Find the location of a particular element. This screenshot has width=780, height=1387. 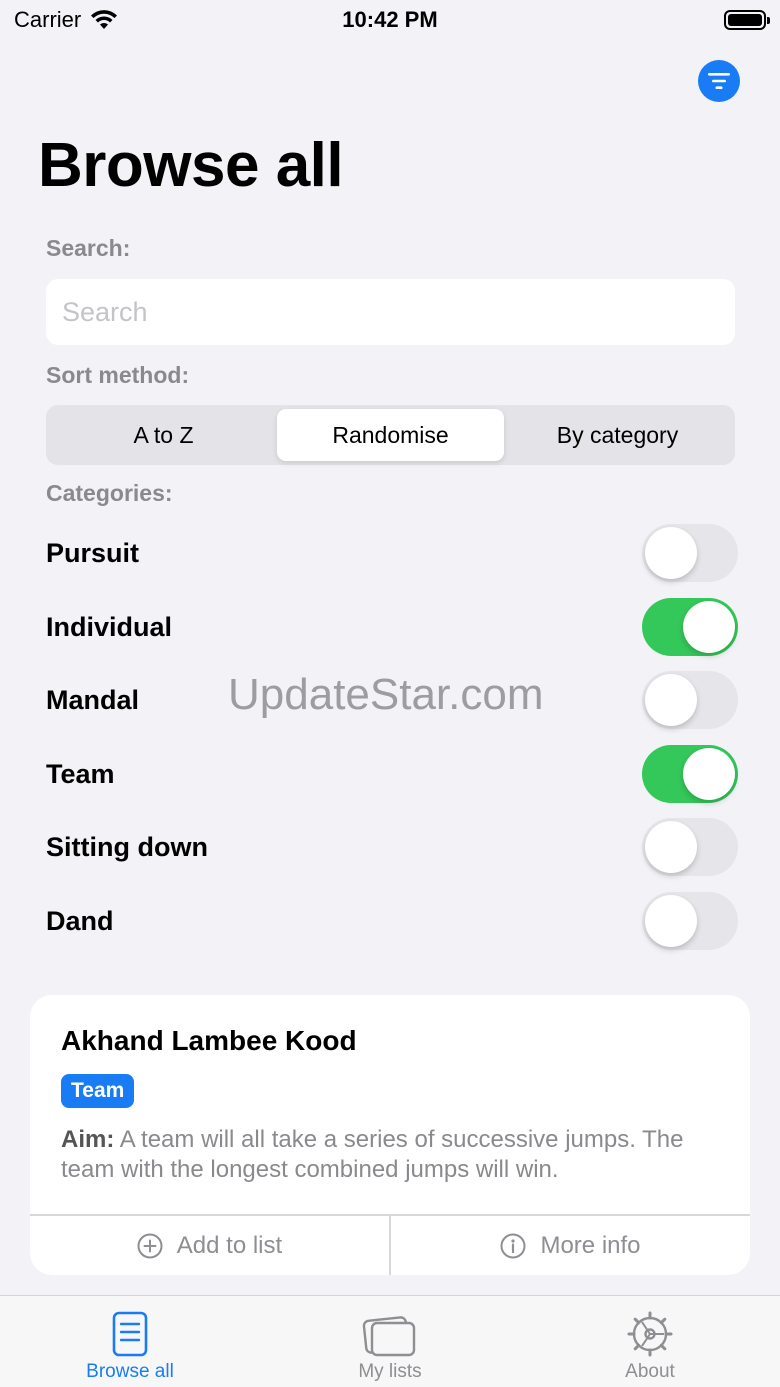

tab-label: My lists is located at coordinates (390, 1371).